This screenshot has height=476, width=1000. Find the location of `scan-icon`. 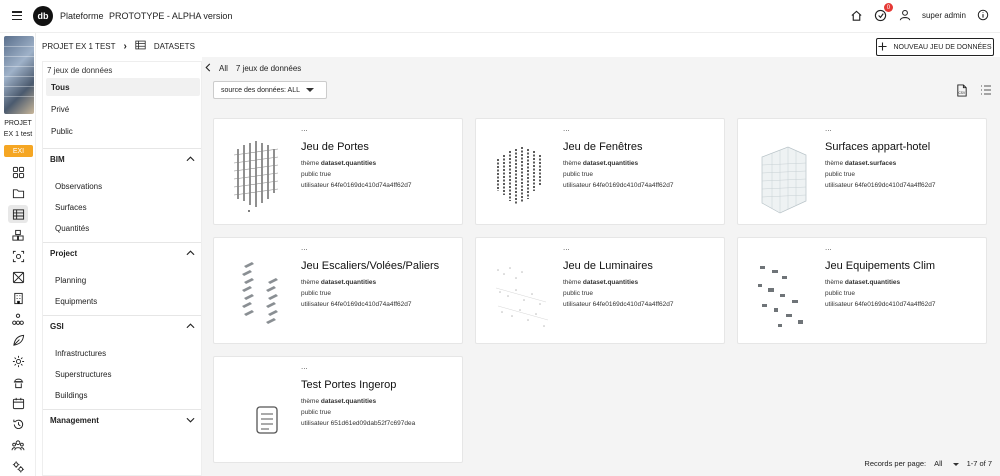

scan-icon is located at coordinates (18, 256).